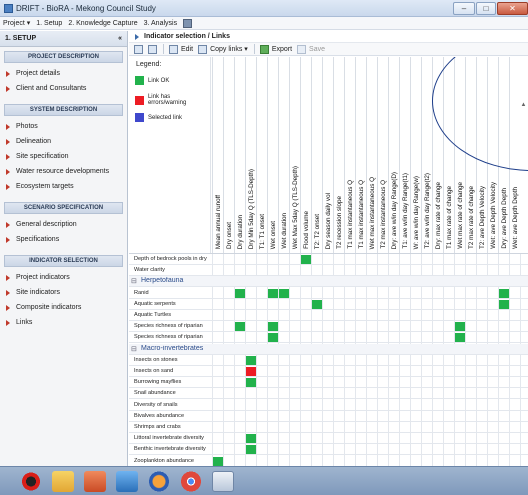  Describe the element at coordinates (217, 155) in the screenshot. I see `column-header: Mean annual runoff` at that location.